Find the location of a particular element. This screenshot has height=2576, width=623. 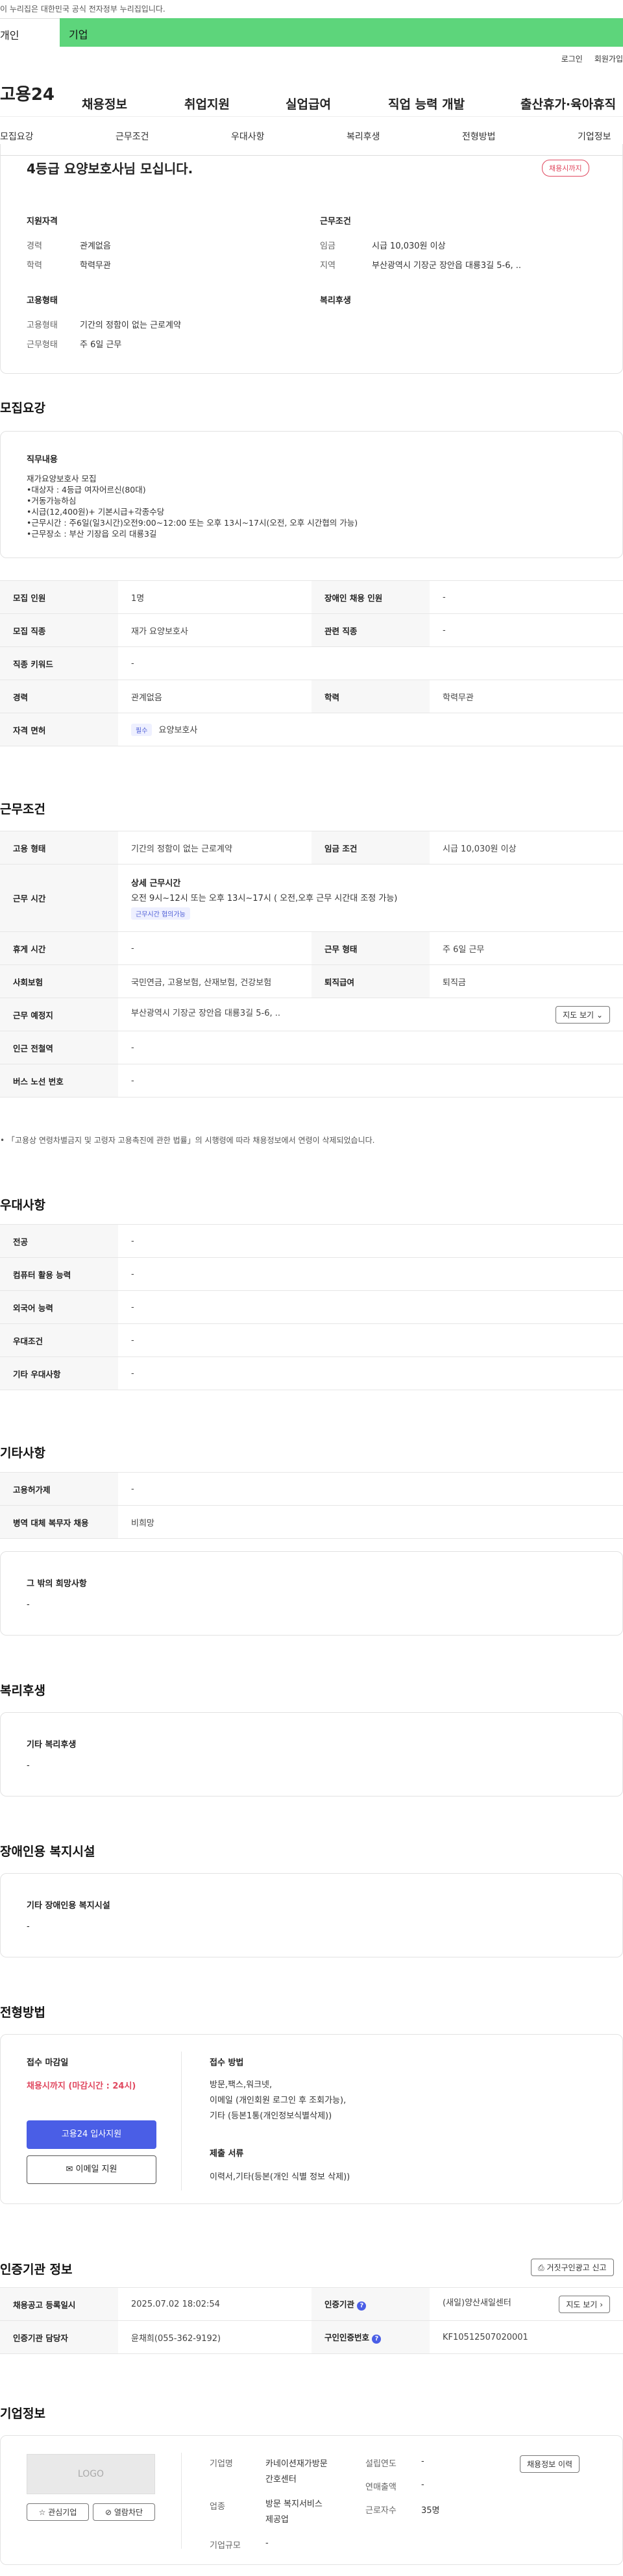

etc-table: 고용허가제 - 병역 대체 복무자 채용 비희망 is located at coordinates (311, 1505).